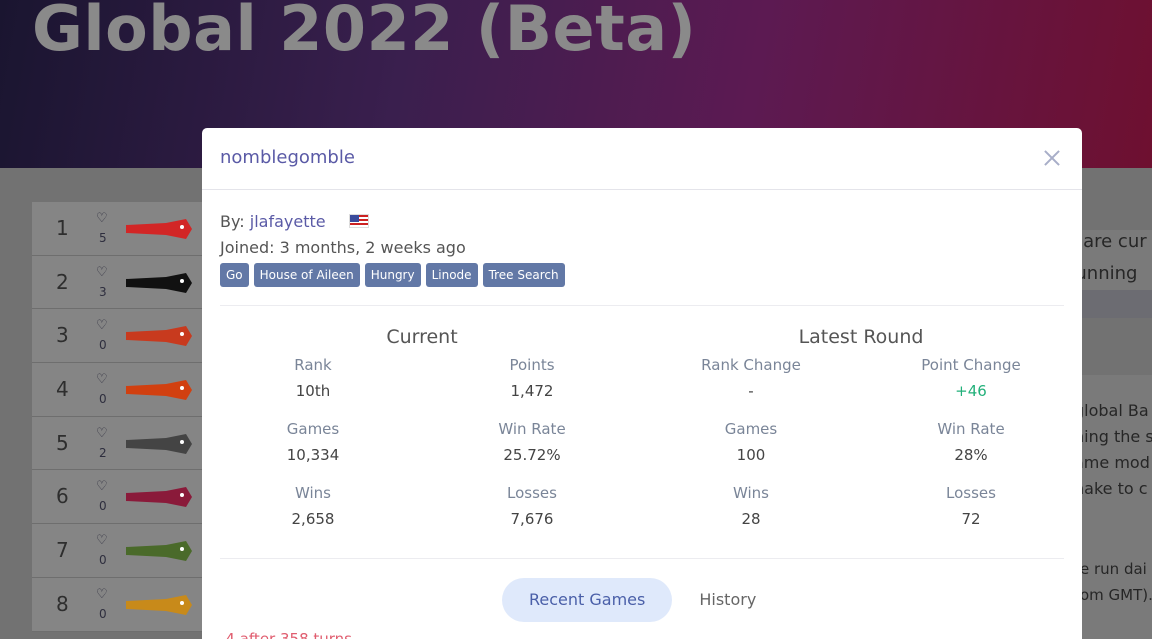 The image size is (1152, 639). Describe the element at coordinates (971, 442) in the screenshot. I see `stat-round-win-rate: Win Rate 28%` at that location.